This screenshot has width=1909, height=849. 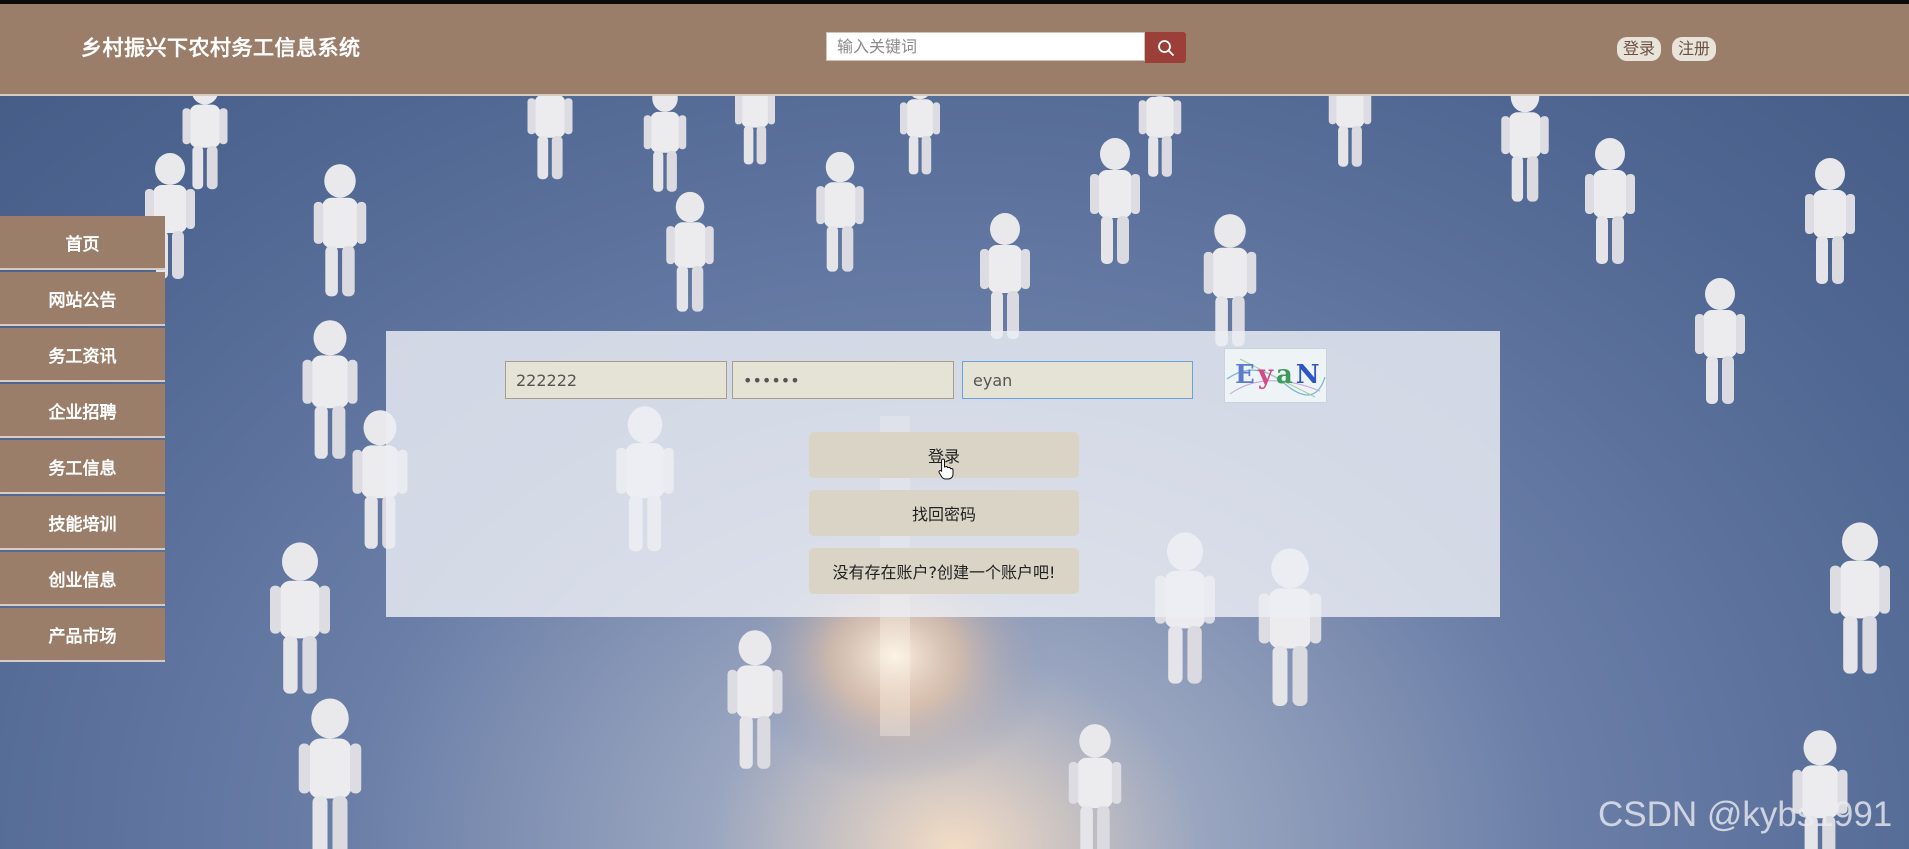 What do you see at coordinates (82, 523) in the screenshot?
I see `sidebar-item-skill-training: 技能培训` at bounding box center [82, 523].